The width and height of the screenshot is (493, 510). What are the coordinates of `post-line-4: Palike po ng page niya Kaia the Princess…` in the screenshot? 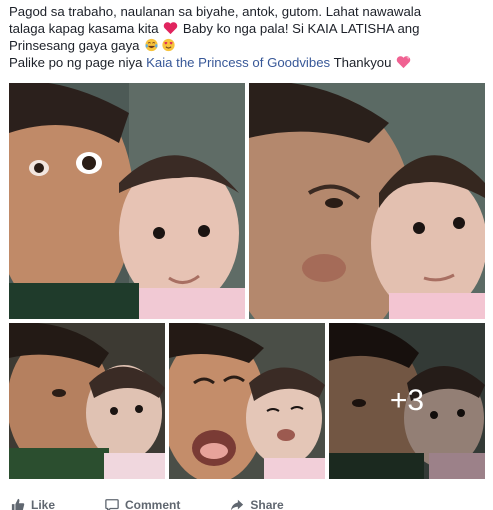 It's located at (249, 62).